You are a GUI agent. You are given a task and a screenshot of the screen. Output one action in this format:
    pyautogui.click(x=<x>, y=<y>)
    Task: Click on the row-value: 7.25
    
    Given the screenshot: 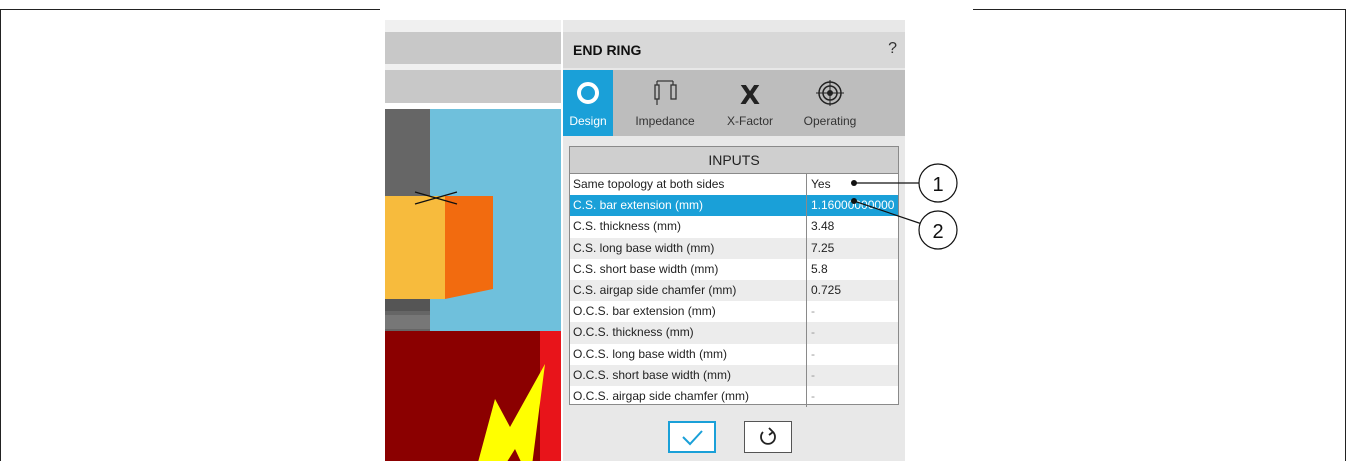 What is the action you would take?
    pyautogui.click(x=853, y=248)
    